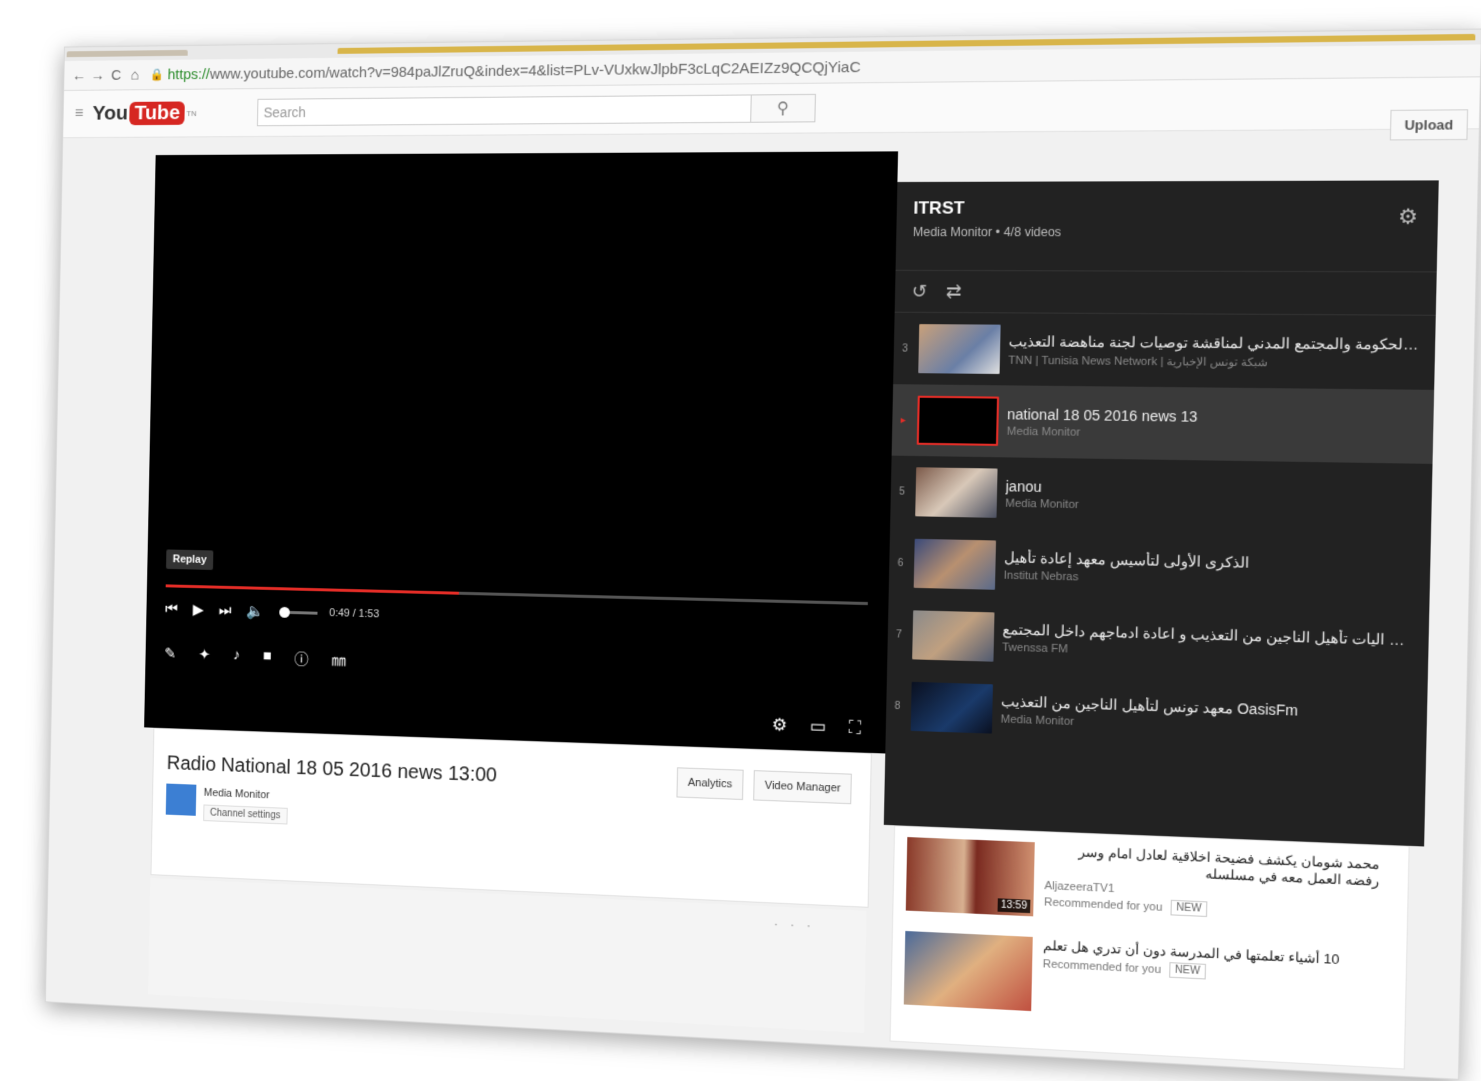  I want to click on player-controls: ⏮ ▶ ⏭ 🔈 0:49 / 1:53, so click(280, 612).